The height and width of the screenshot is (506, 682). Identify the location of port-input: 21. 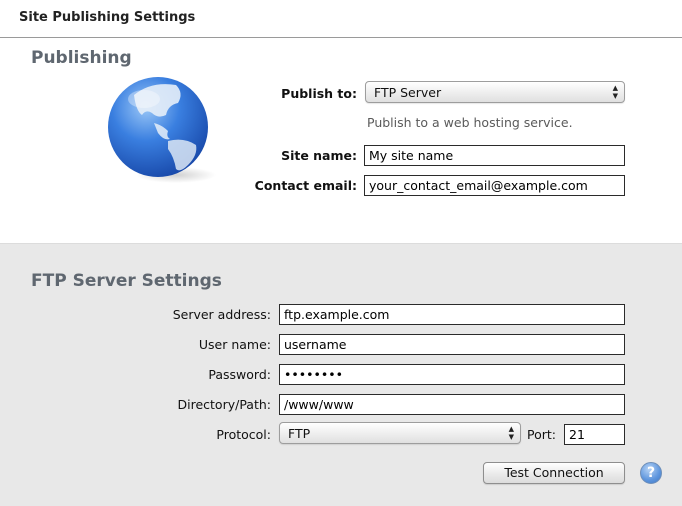
(594, 434).